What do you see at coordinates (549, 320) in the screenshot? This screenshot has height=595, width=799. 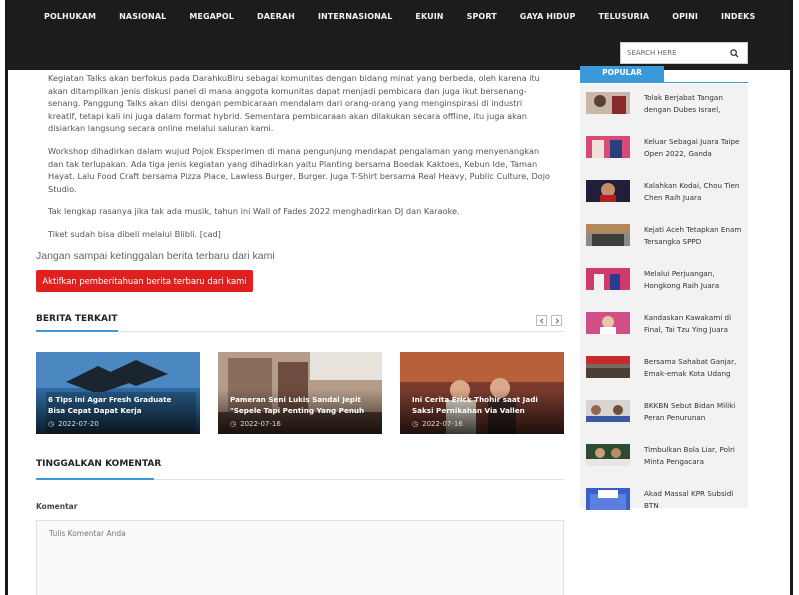 I see `related-pager` at bounding box center [549, 320].